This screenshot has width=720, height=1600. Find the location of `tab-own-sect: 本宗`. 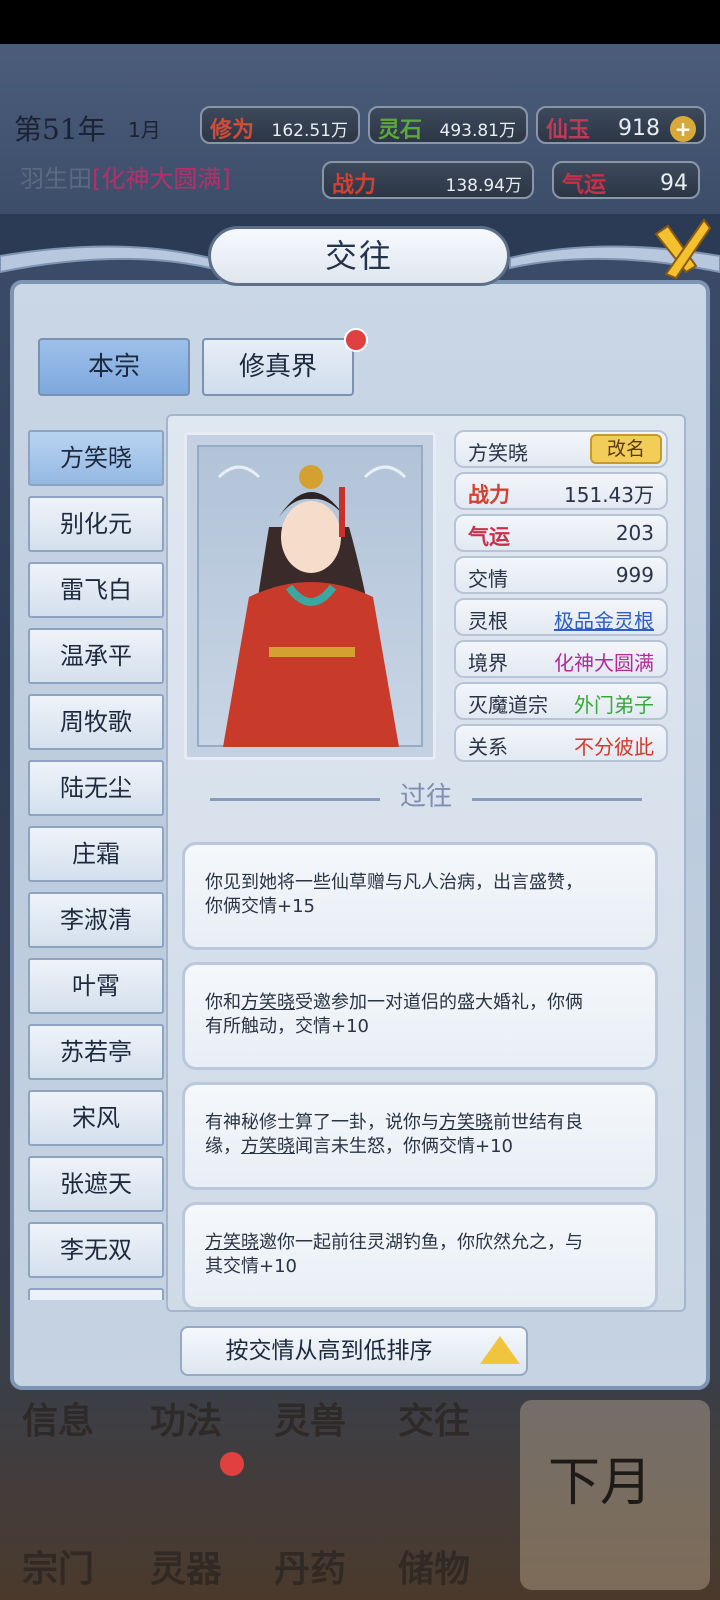

tab-own-sect: 本宗 is located at coordinates (114, 367).